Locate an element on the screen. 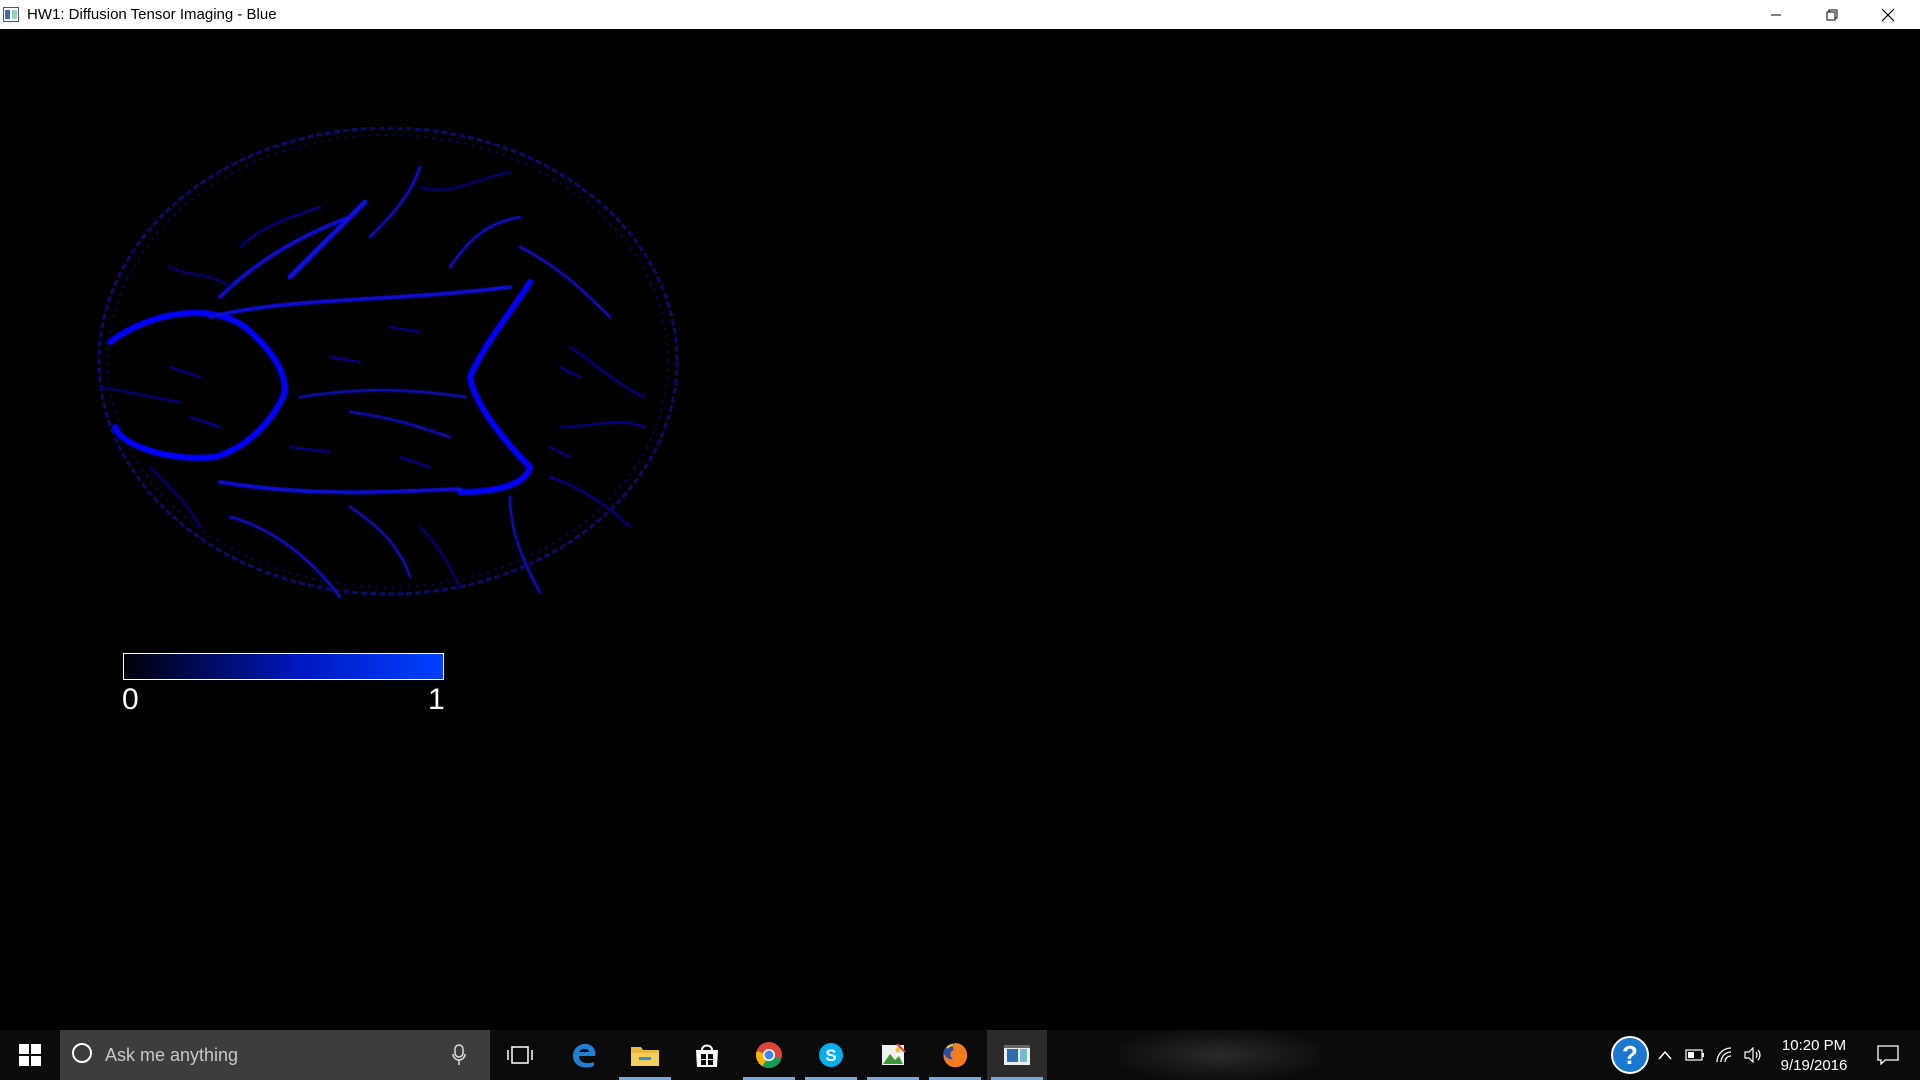  minimize-button is located at coordinates (1776, 14).